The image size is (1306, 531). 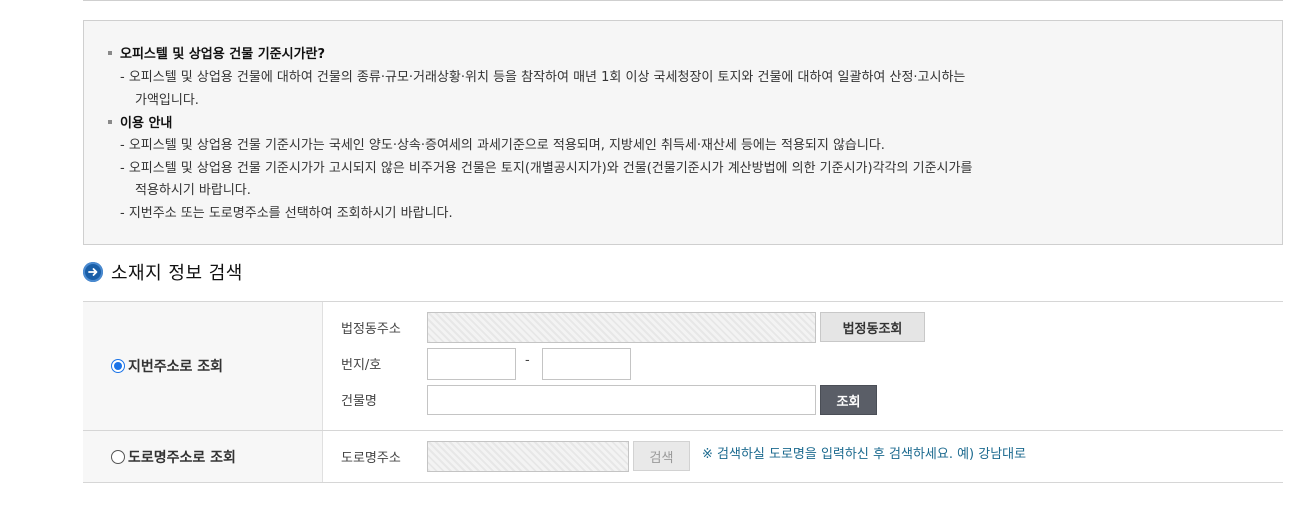 What do you see at coordinates (872, 327) in the screenshot?
I see `legal-dong-search-button: 법정동조회` at bounding box center [872, 327].